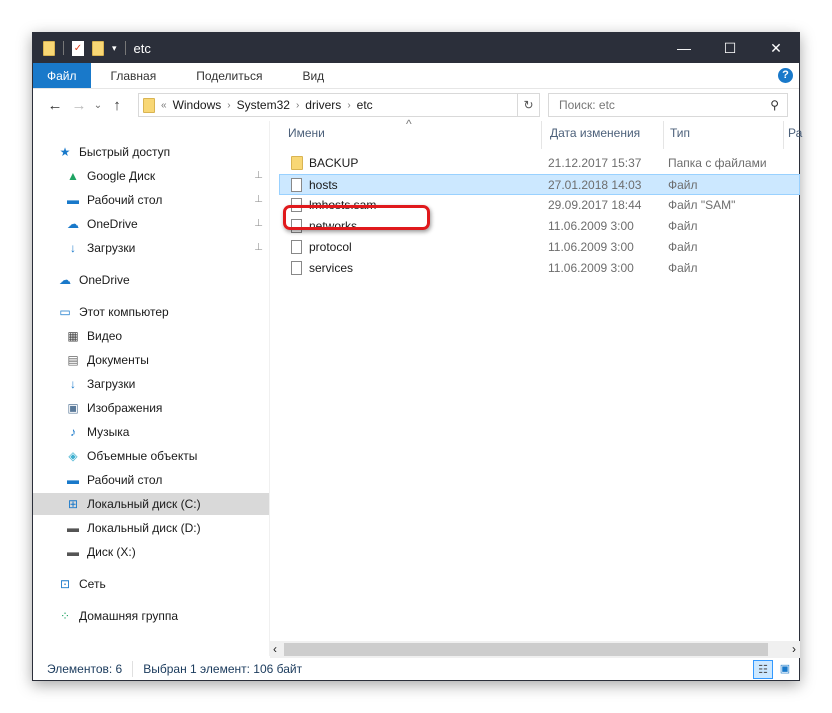 The image size is (832, 713). I want to click on sidebar-item-label: Google Диск, so click(121, 176).